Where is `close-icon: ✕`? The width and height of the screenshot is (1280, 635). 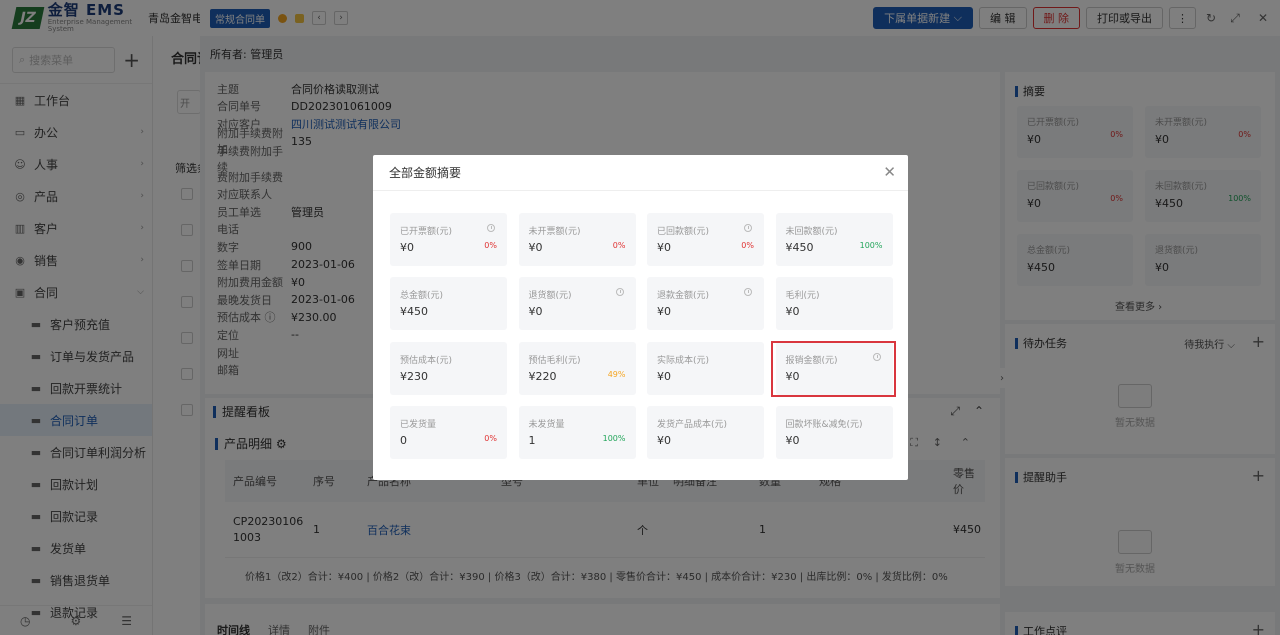
close-icon: ✕ is located at coordinates (889, 172).